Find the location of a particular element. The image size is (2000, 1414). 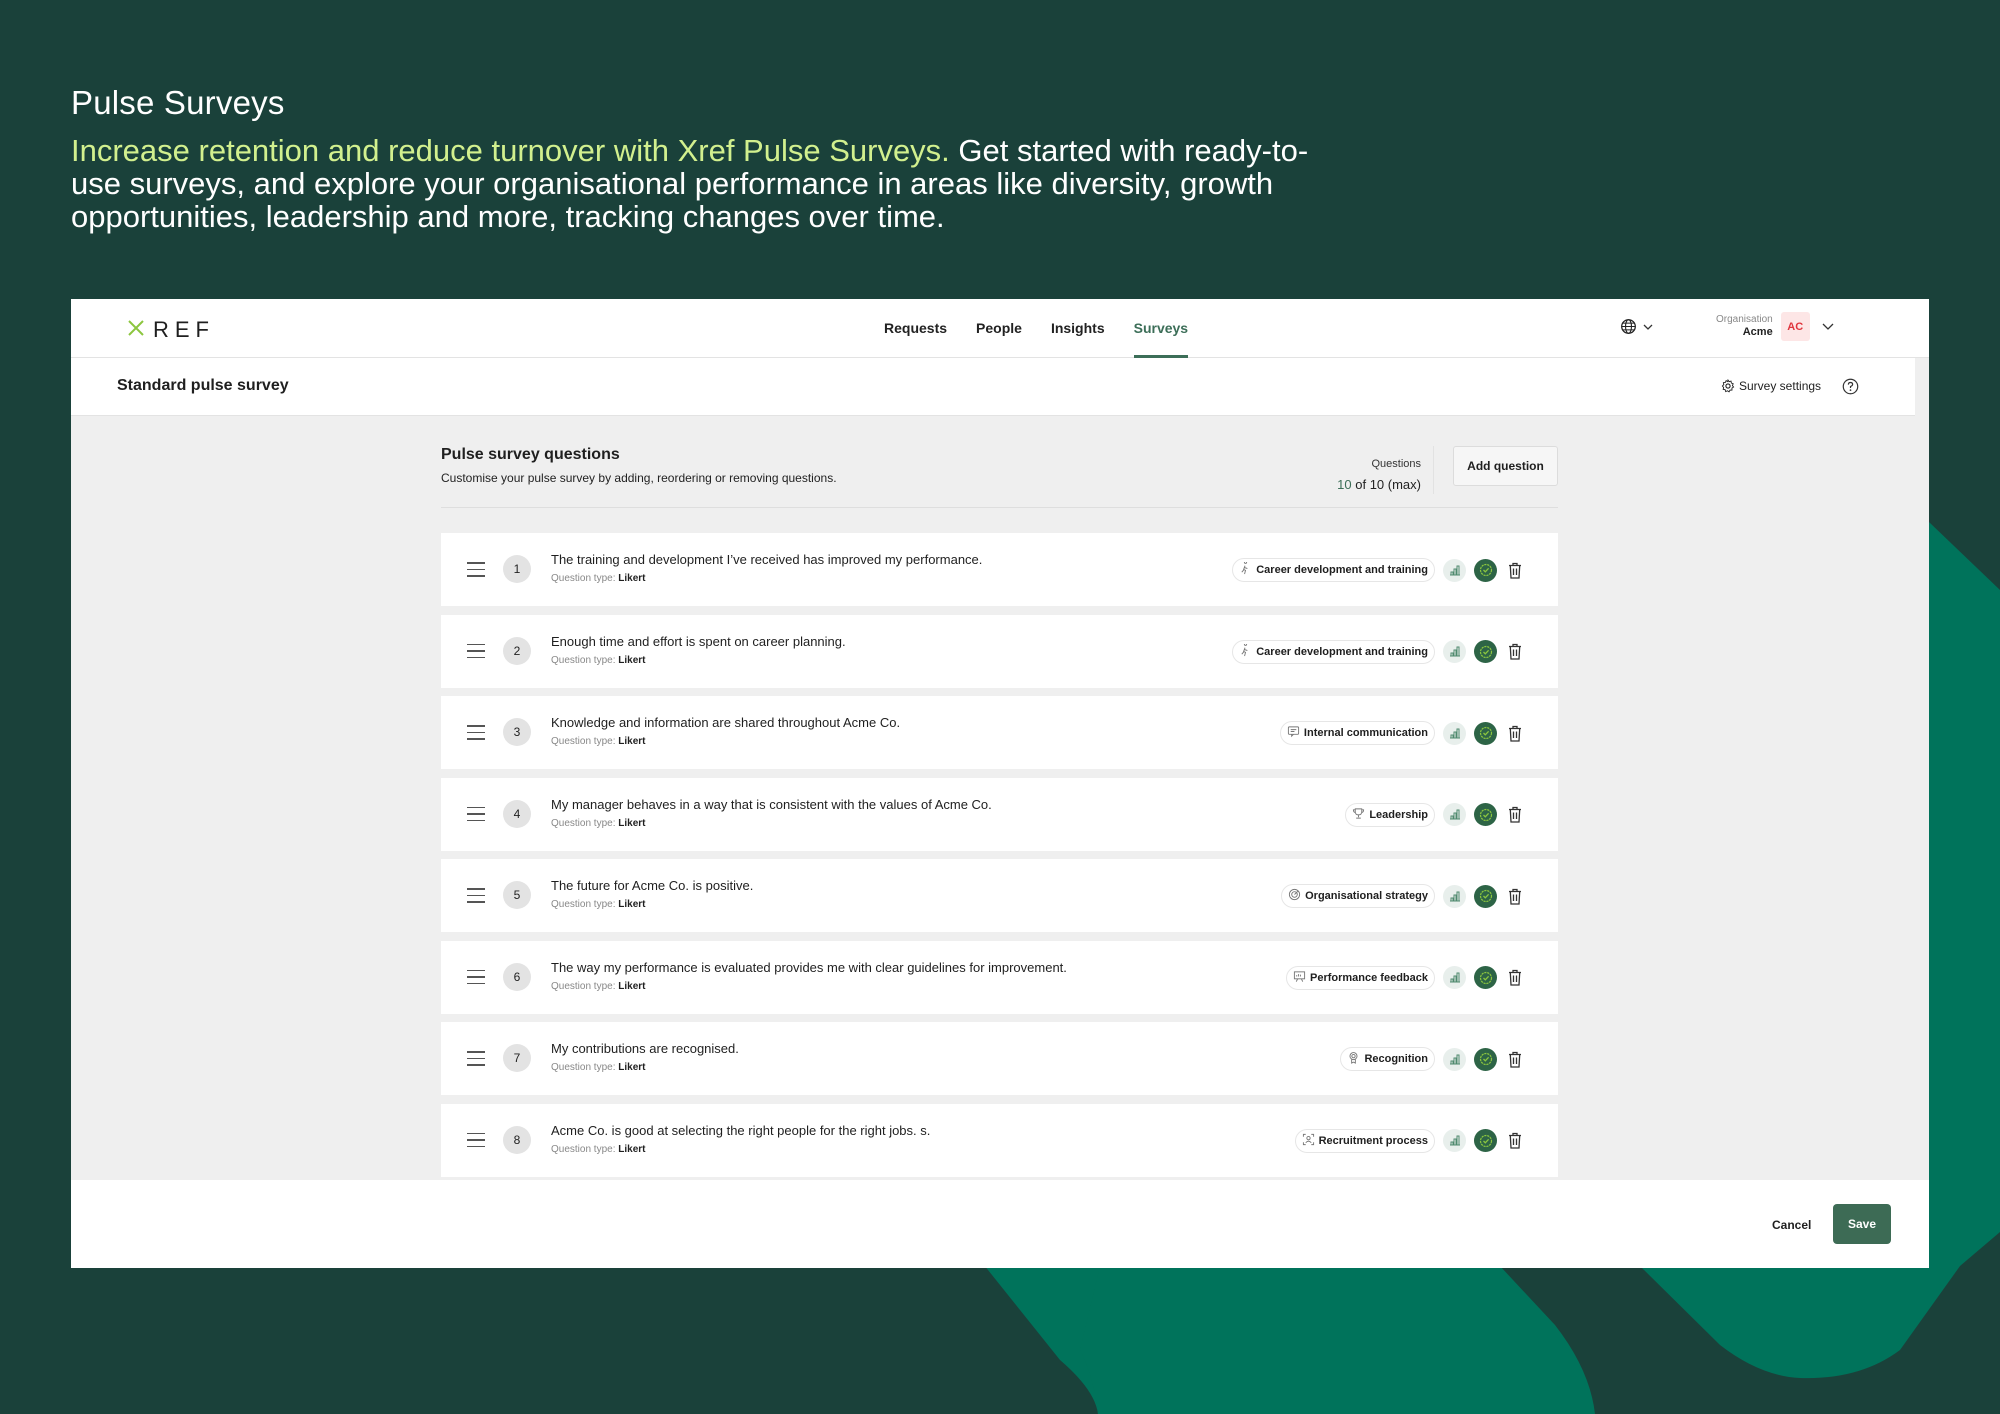

question-number: 1 is located at coordinates (517, 569).